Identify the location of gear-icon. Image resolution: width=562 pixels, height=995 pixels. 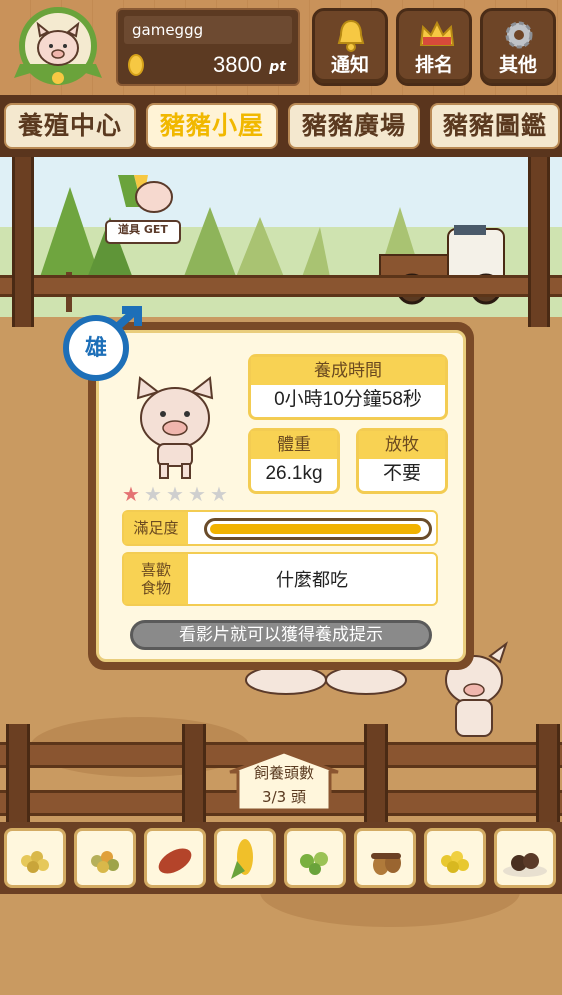
(519, 35).